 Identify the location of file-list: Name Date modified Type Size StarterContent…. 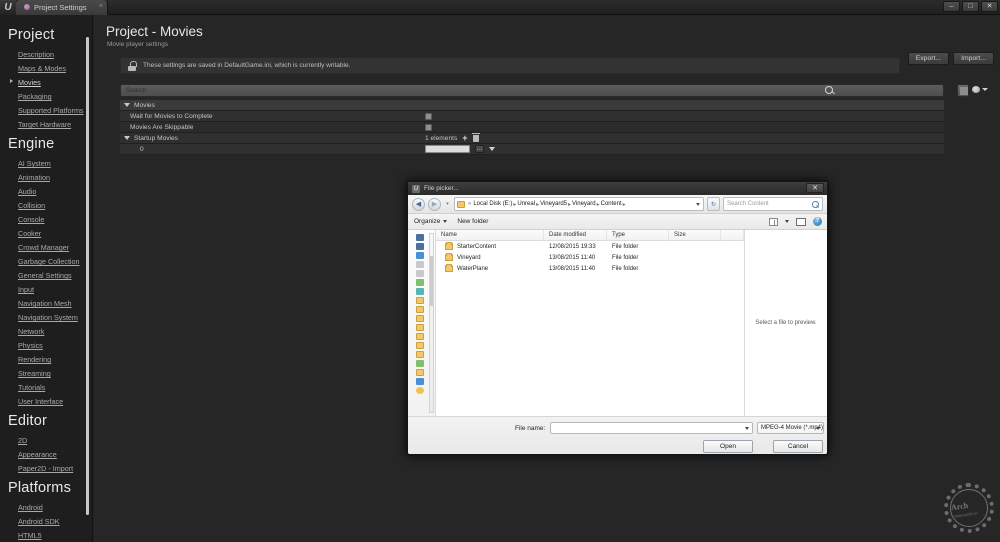
(590, 322).